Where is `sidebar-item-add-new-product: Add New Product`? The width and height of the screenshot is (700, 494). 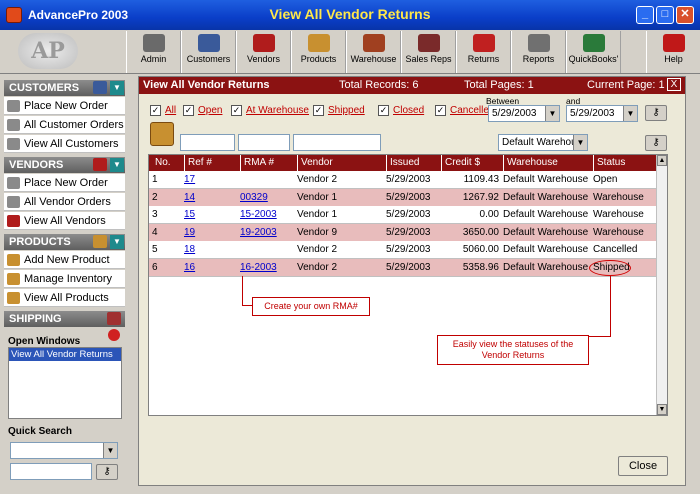
sidebar-item-add-new-product: Add New Product is located at coordinates (64, 260).